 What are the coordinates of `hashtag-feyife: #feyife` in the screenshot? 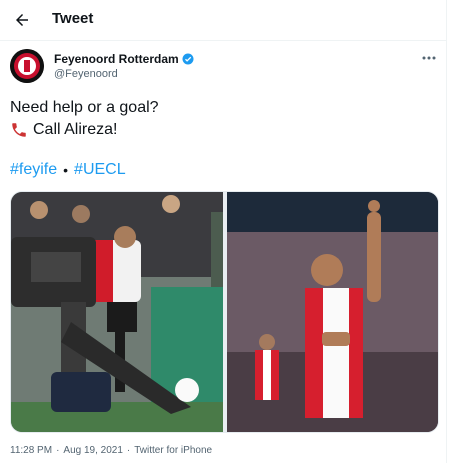 It's located at (33, 170).